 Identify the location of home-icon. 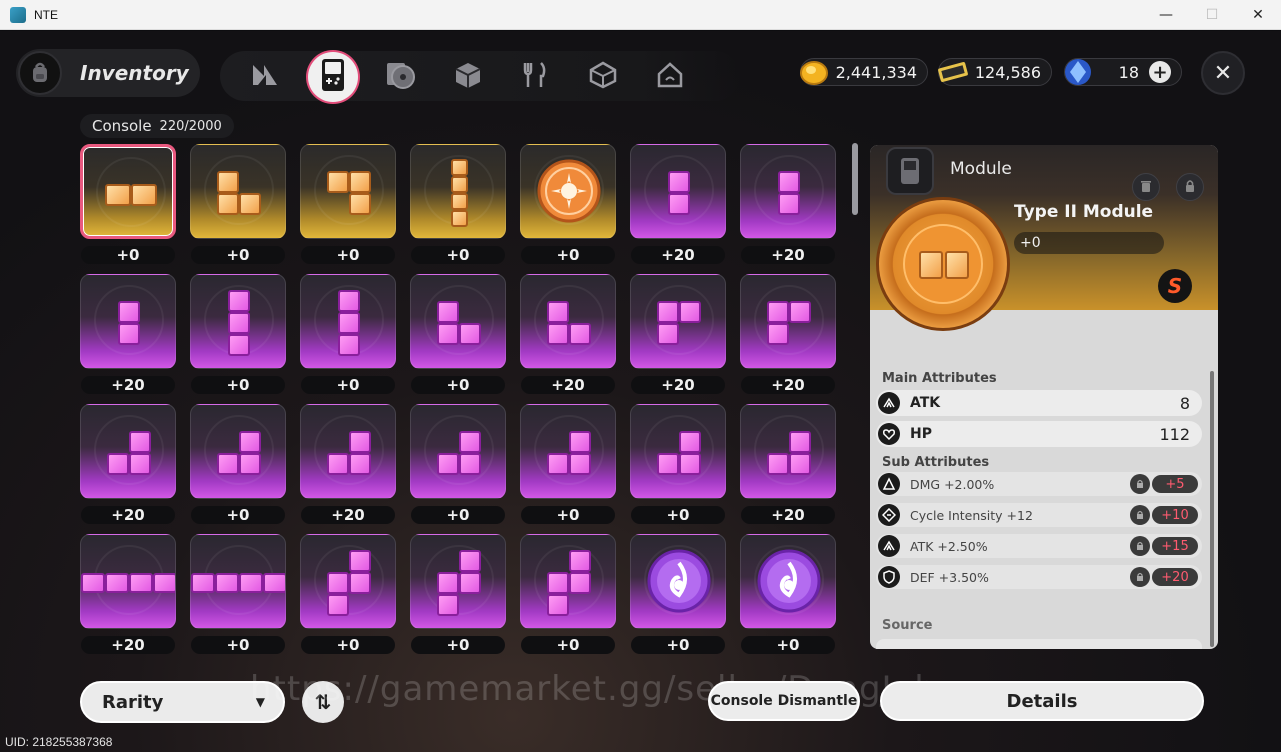
(670, 77).